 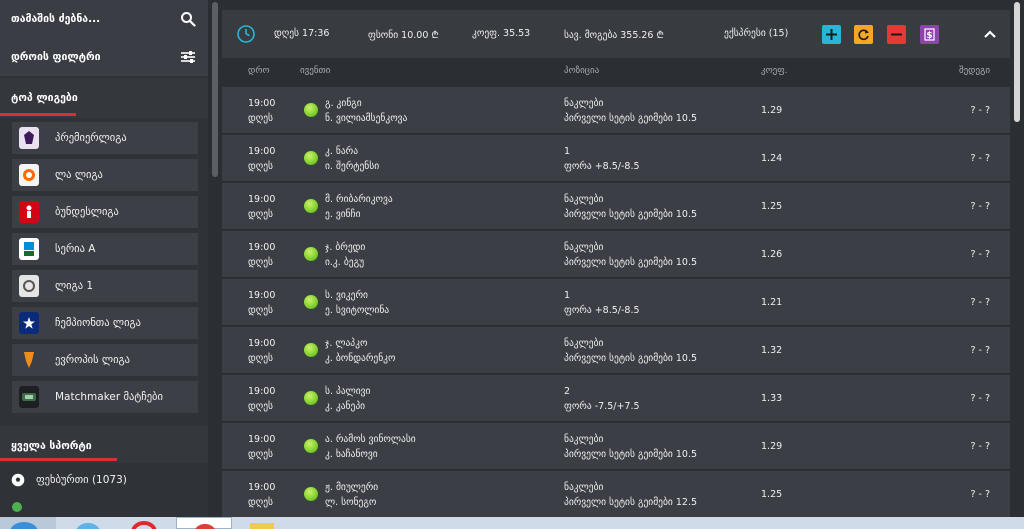 I want to click on col-result: შედეგი, so click(x=974, y=71).